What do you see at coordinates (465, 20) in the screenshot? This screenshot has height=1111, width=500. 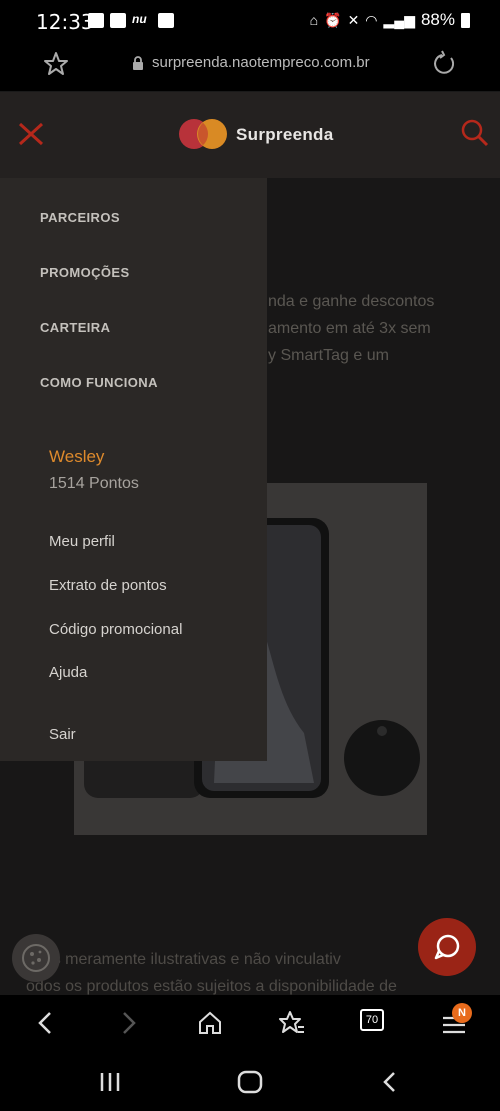 I see `battery-icon` at bounding box center [465, 20].